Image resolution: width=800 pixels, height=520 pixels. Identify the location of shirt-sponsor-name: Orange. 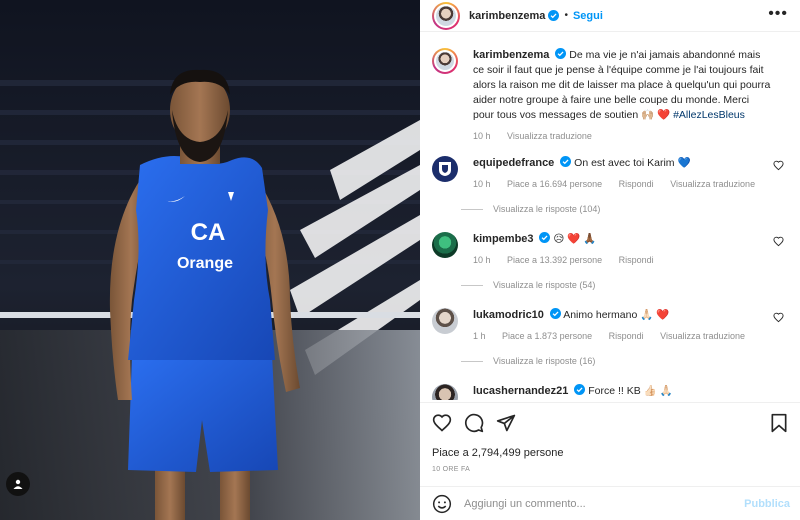
(205, 263).